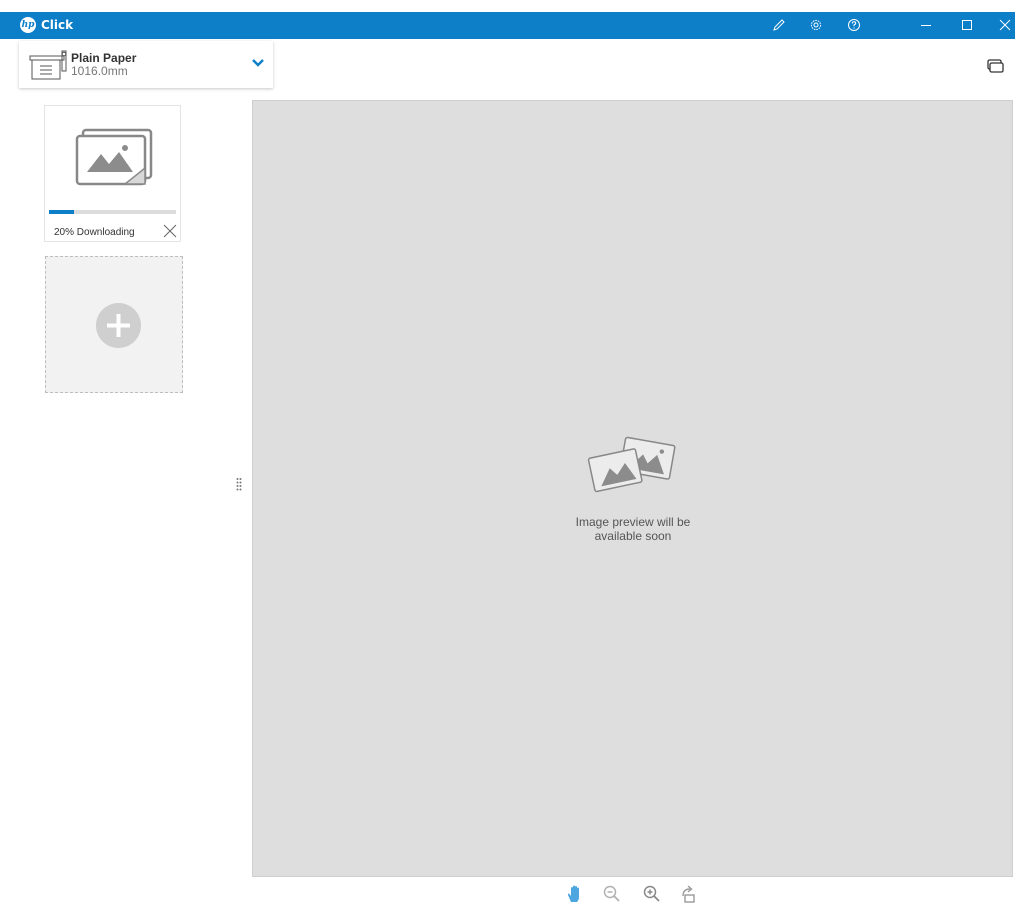  What do you see at coordinates (146, 64) in the screenshot?
I see `paper-selector: Plain Paper 1016.0mm` at bounding box center [146, 64].